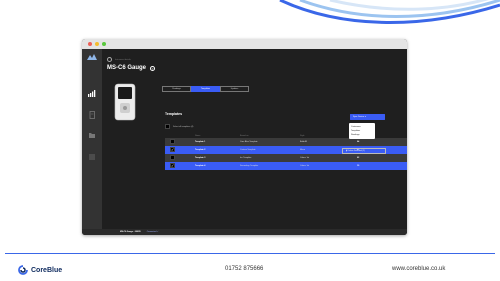 Image resolution: width=500 pixels, height=281 pixels. Describe the element at coordinates (418, 269) in the screenshot. I see `footer-website: www.coreblue.co.uk` at that location.